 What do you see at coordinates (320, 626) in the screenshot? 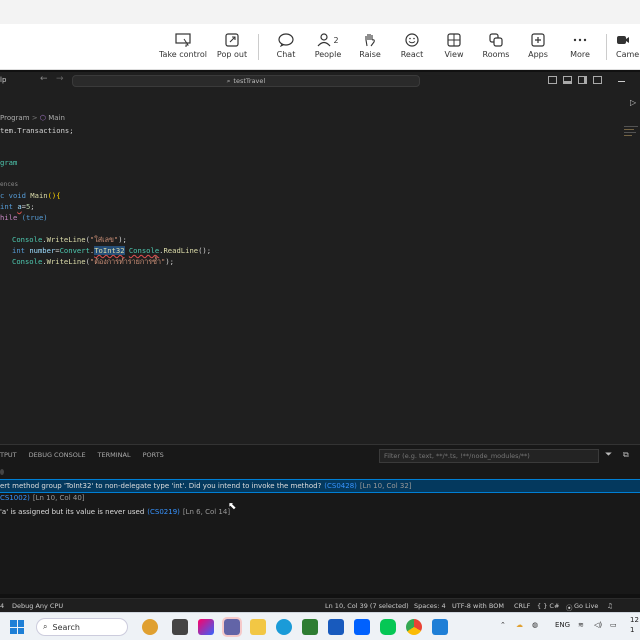
I see `windows-taskbar: ⌕ Search ⌃ ☁ ◍ ENG ≋ ◁) ▭ 12 1` at bounding box center [320, 626].